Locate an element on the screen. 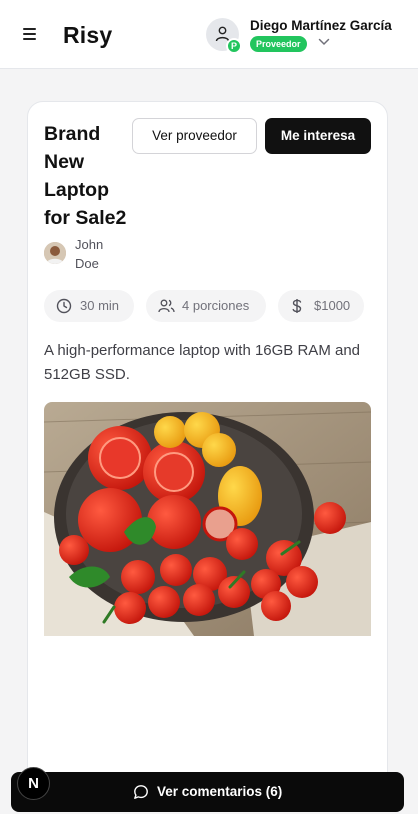 The height and width of the screenshot is (814, 418). price-value: $1000 is located at coordinates (332, 305).